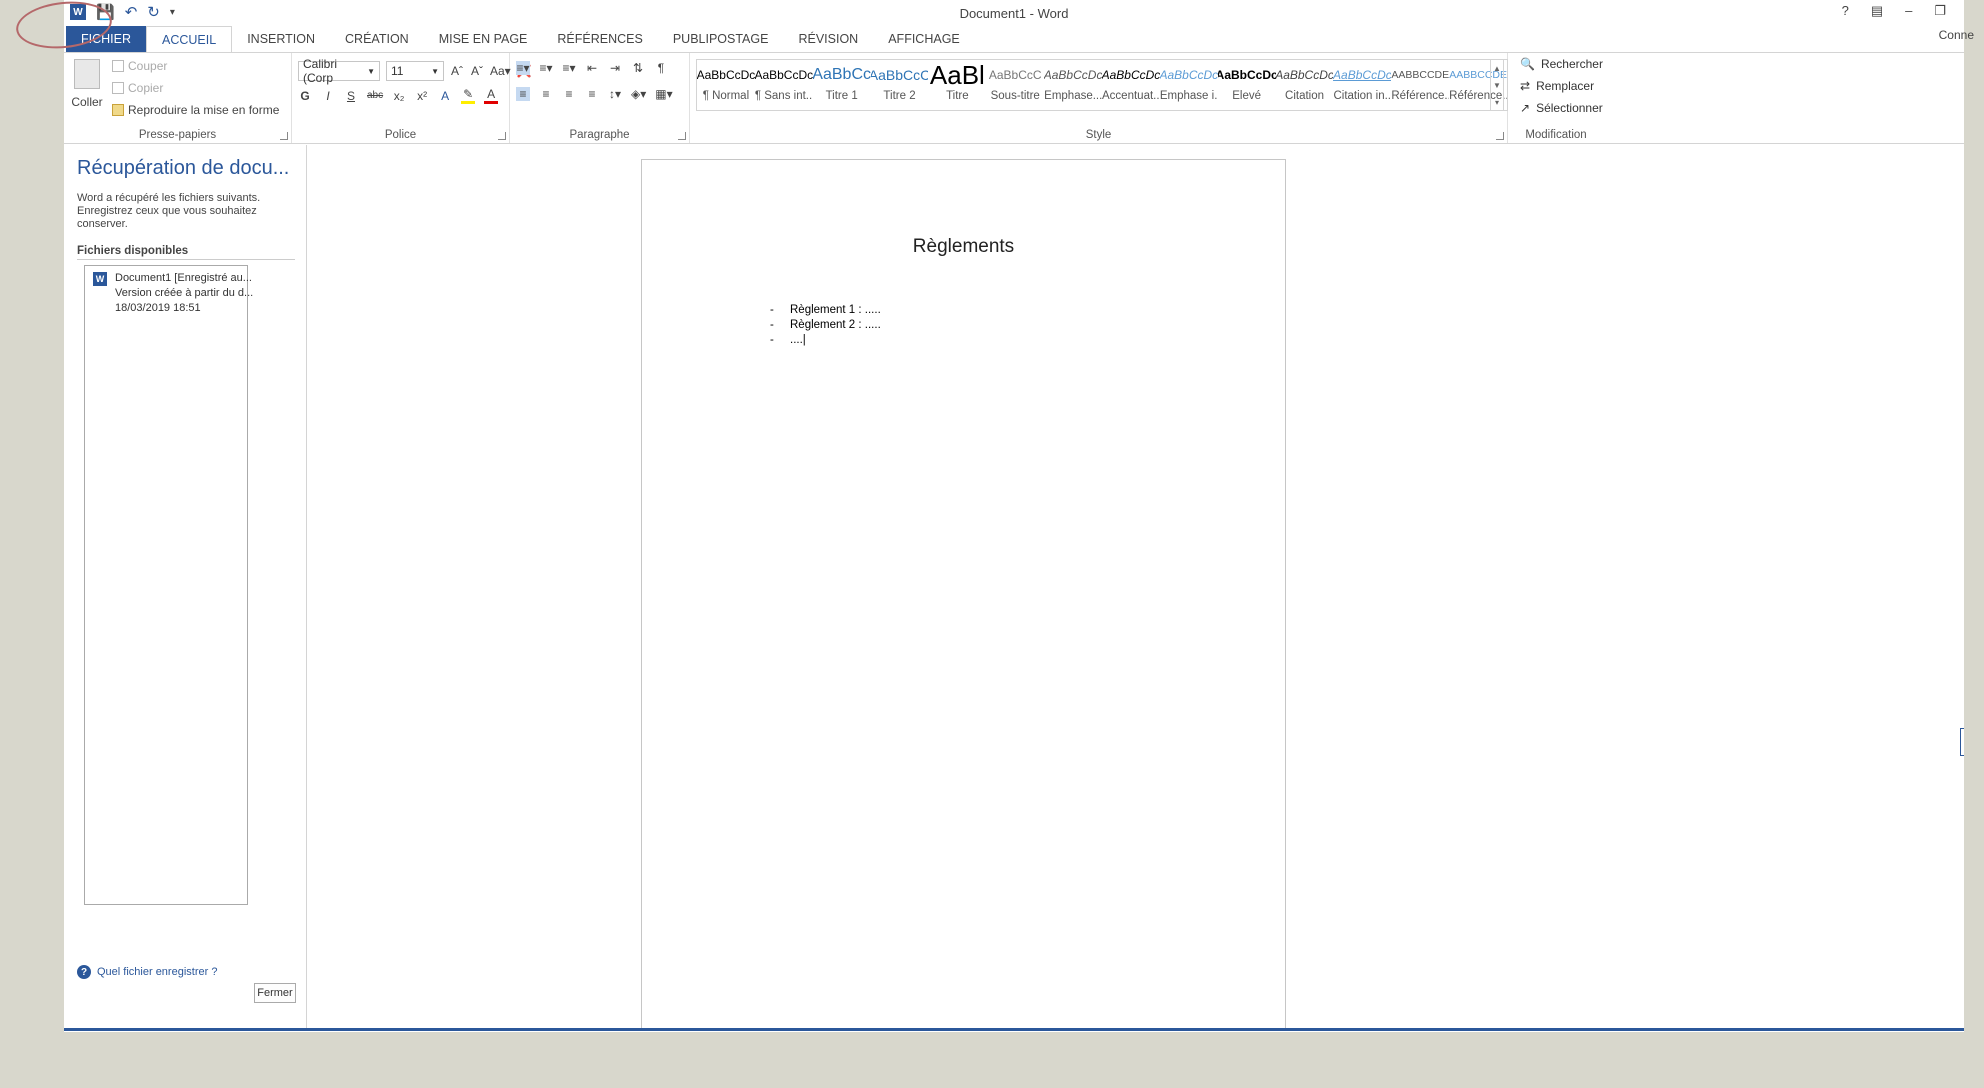 The width and height of the screenshot is (1984, 1088). What do you see at coordinates (899, 96) in the screenshot?
I see `style-name: Titre 2` at bounding box center [899, 96].